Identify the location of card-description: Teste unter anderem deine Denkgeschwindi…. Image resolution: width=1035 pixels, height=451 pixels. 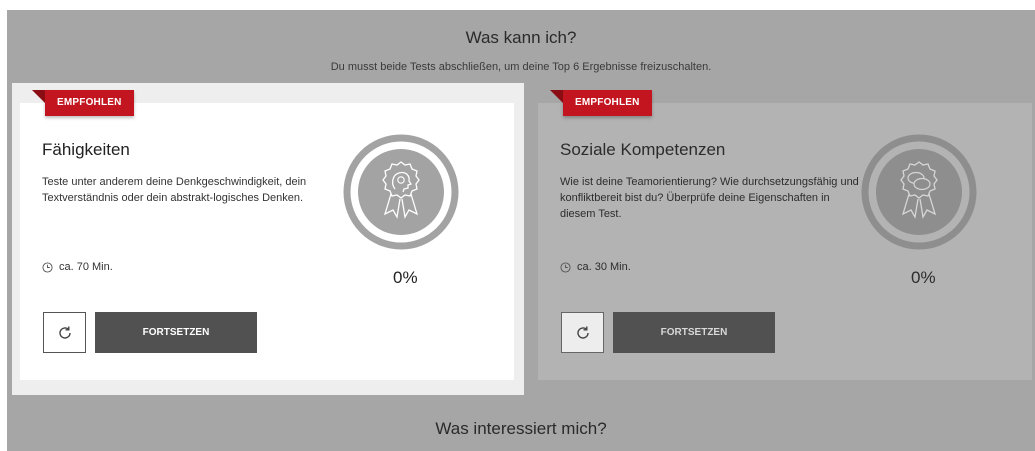
(174, 190).